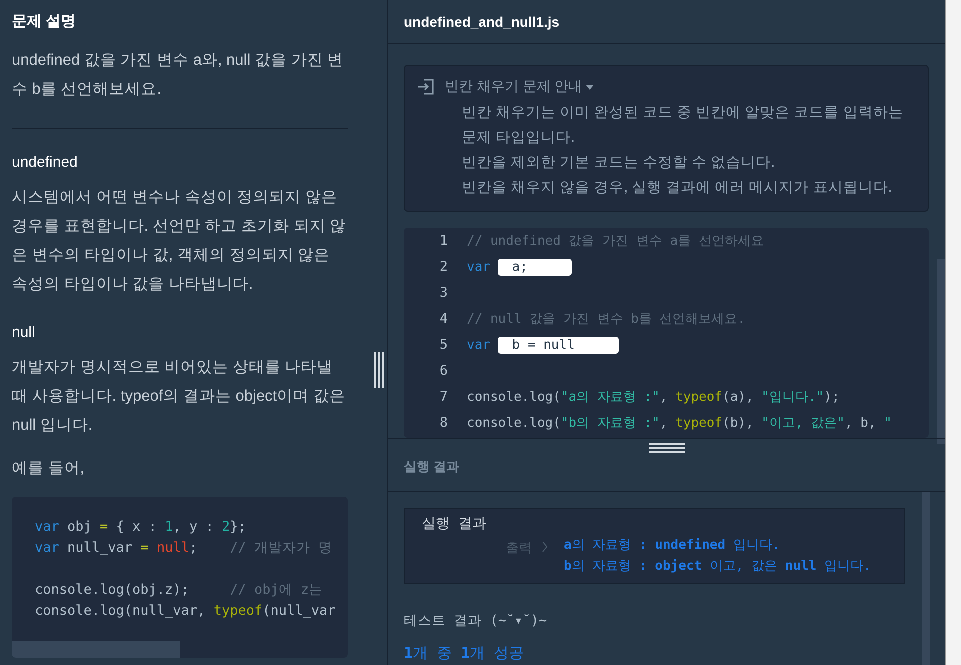  What do you see at coordinates (112, 590) in the screenshot?
I see `code-token: console.log(obj.z);` at bounding box center [112, 590].